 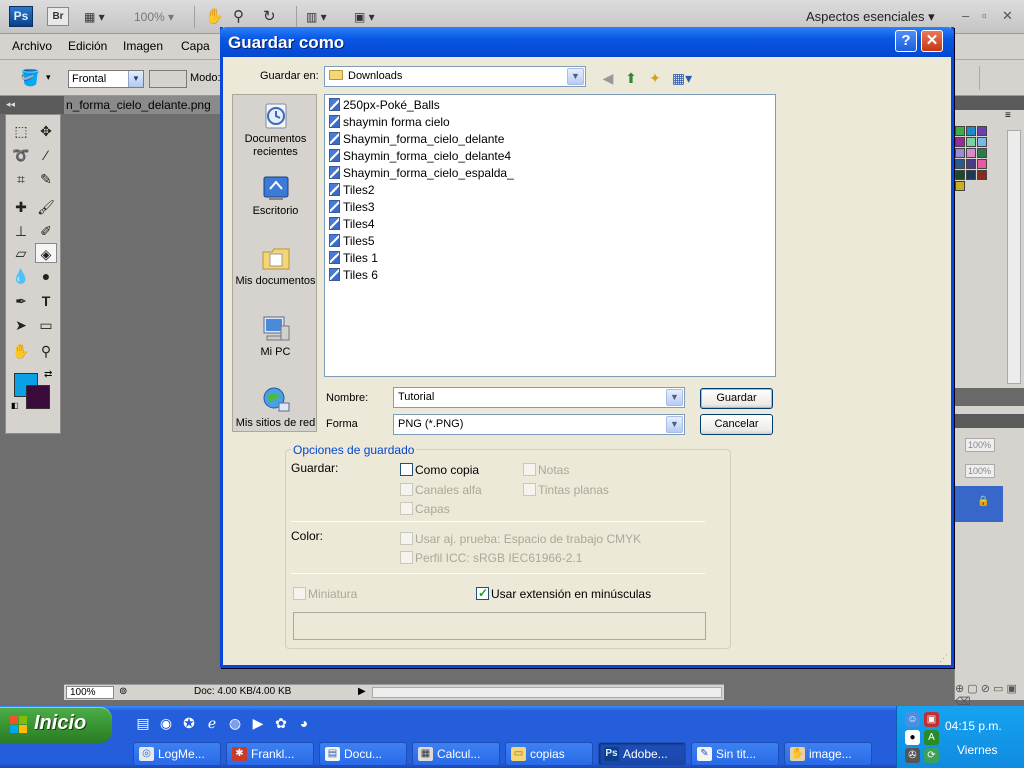 What do you see at coordinates (21, 207) in the screenshot?
I see `healing-brush-icon: ✚` at bounding box center [21, 207].